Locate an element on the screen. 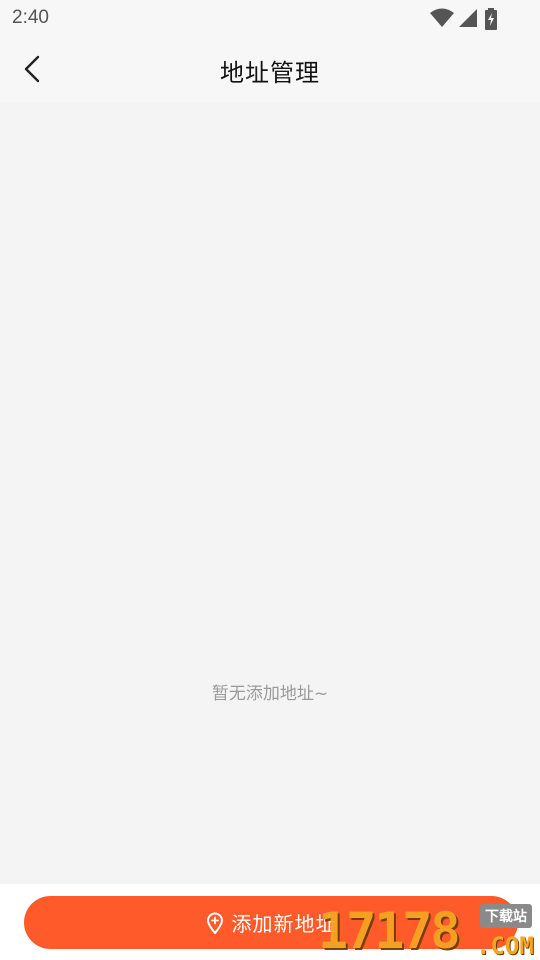  empty-state-message: 暂无添加地址~ is located at coordinates (270, 694).